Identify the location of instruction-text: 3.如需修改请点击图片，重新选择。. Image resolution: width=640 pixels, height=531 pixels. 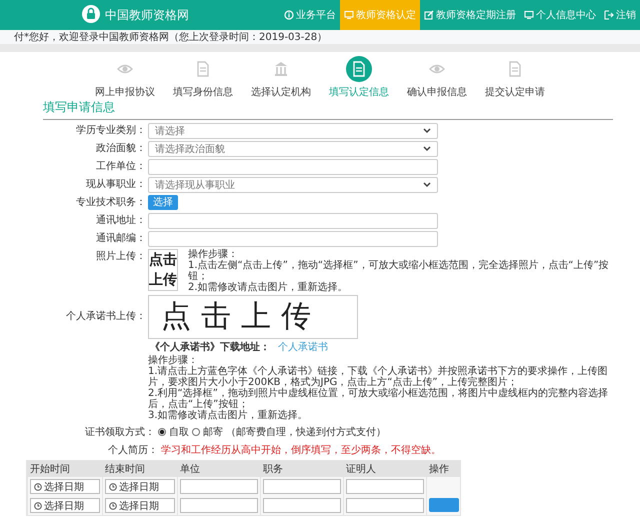
(228, 415).